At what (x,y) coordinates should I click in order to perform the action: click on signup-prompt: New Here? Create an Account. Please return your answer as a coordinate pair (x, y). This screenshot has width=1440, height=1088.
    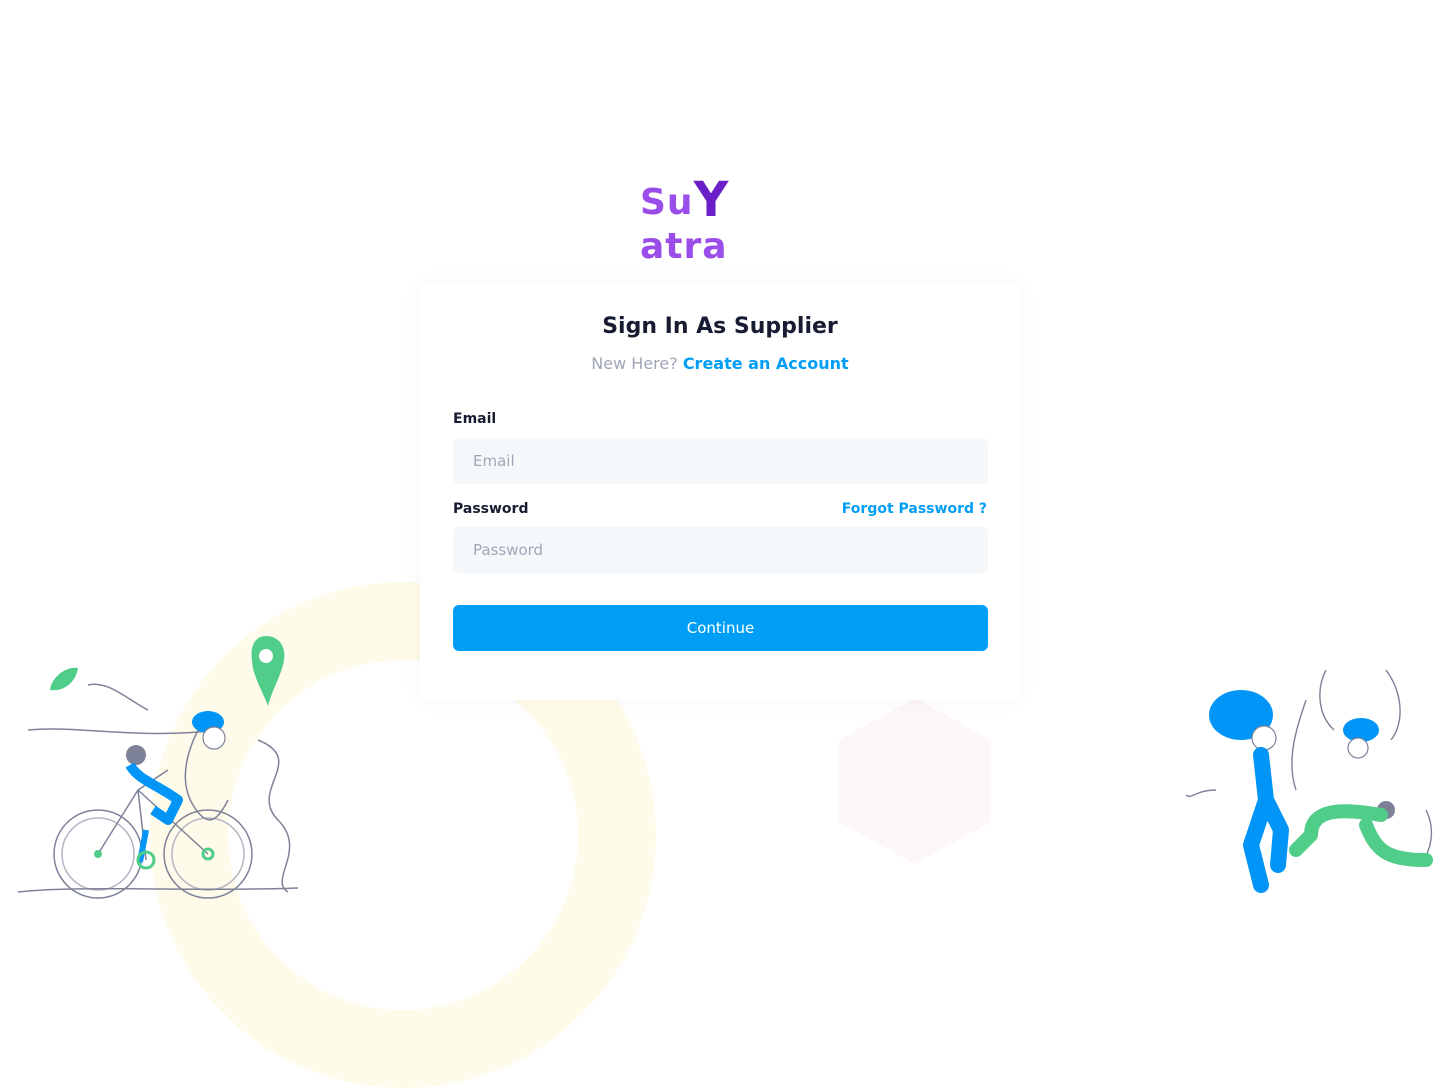
    Looking at the image, I should click on (720, 363).